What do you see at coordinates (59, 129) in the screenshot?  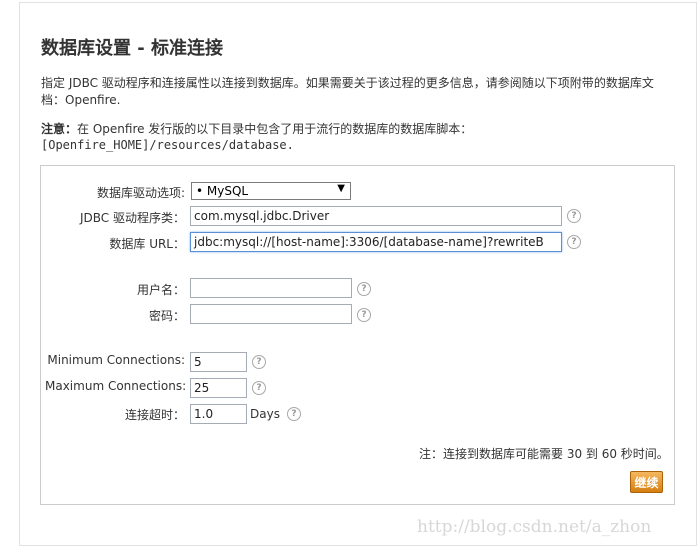 I see `note-label: 注意：` at bounding box center [59, 129].